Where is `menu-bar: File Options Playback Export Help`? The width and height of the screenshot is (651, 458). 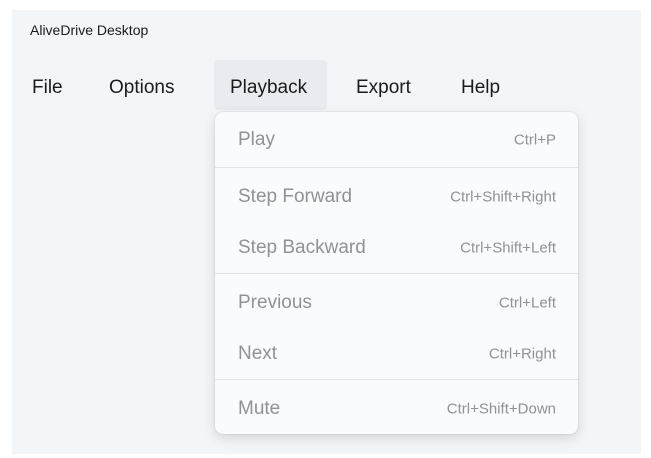
menu-bar: File Options Playback Export Help is located at coordinates (326, 85).